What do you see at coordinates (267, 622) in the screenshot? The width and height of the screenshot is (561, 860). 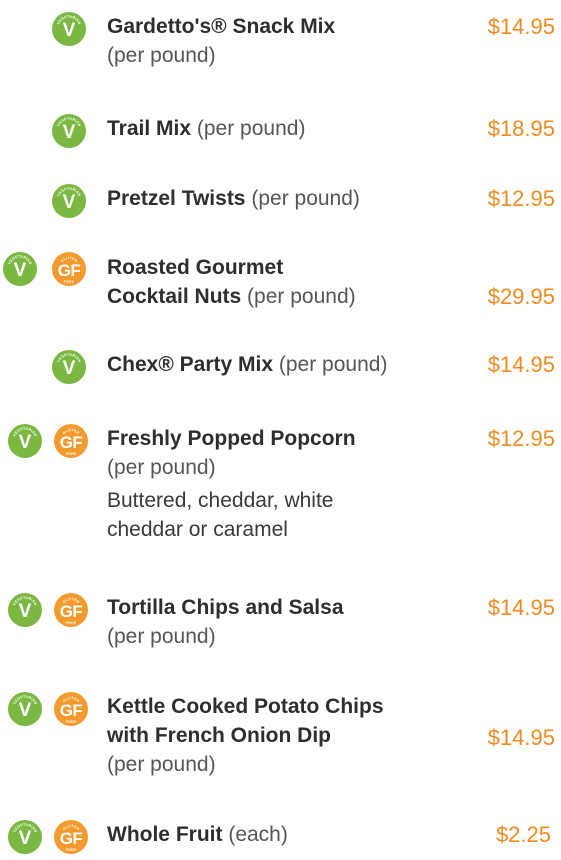 I see `item-description: Tortilla Chips and Salsa (per pound)` at bounding box center [267, 622].